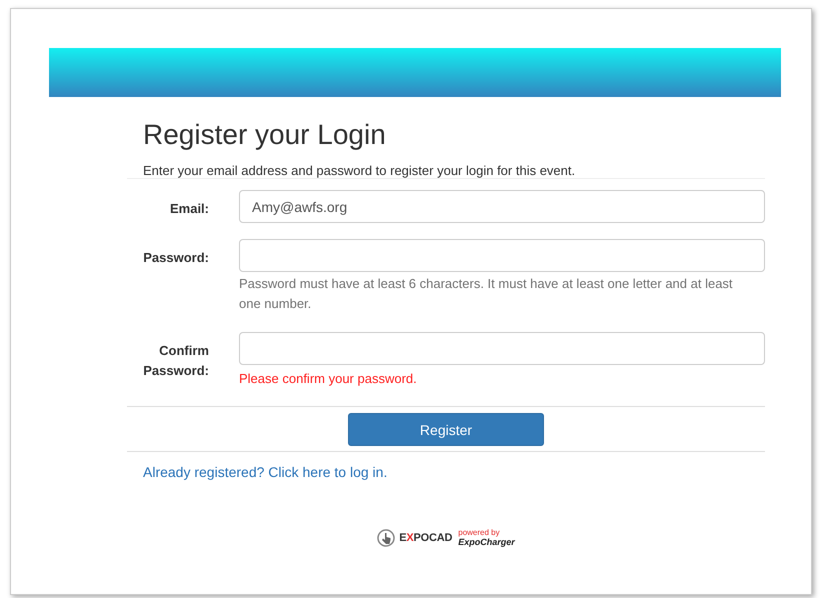 This screenshot has width=822, height=598. I want to click on field-label: Email:, so click(188, 209).